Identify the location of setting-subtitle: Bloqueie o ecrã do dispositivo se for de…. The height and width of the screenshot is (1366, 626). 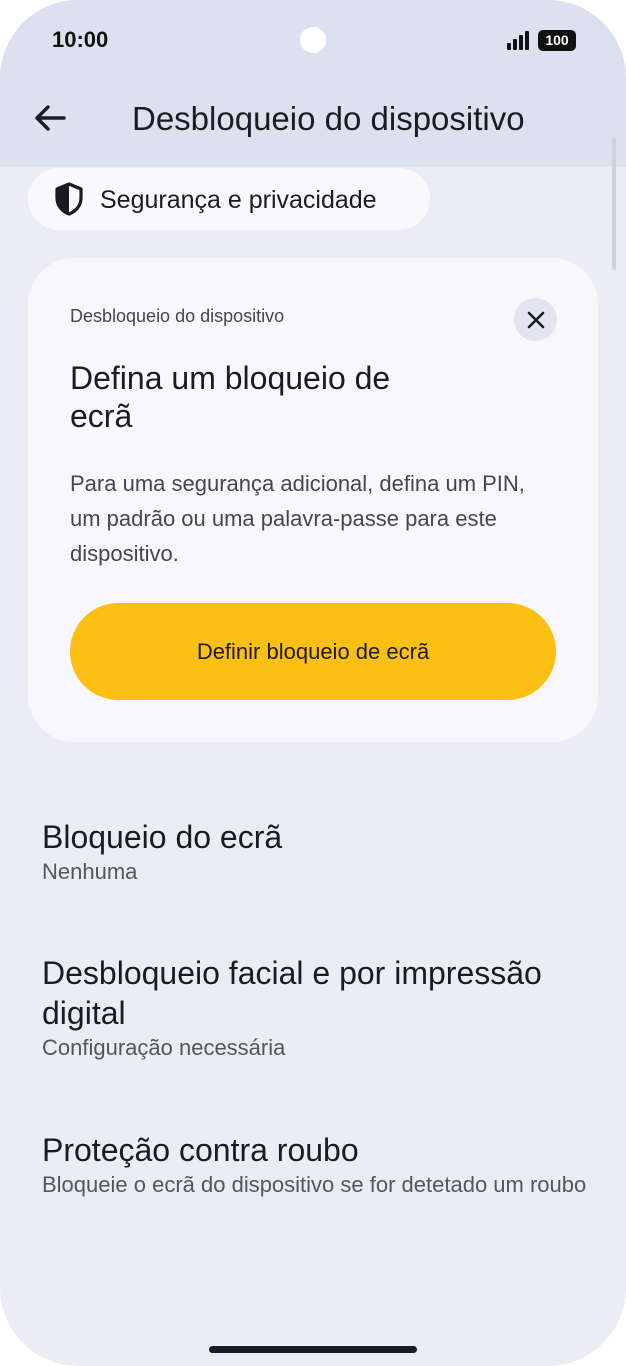
(314, 1184).